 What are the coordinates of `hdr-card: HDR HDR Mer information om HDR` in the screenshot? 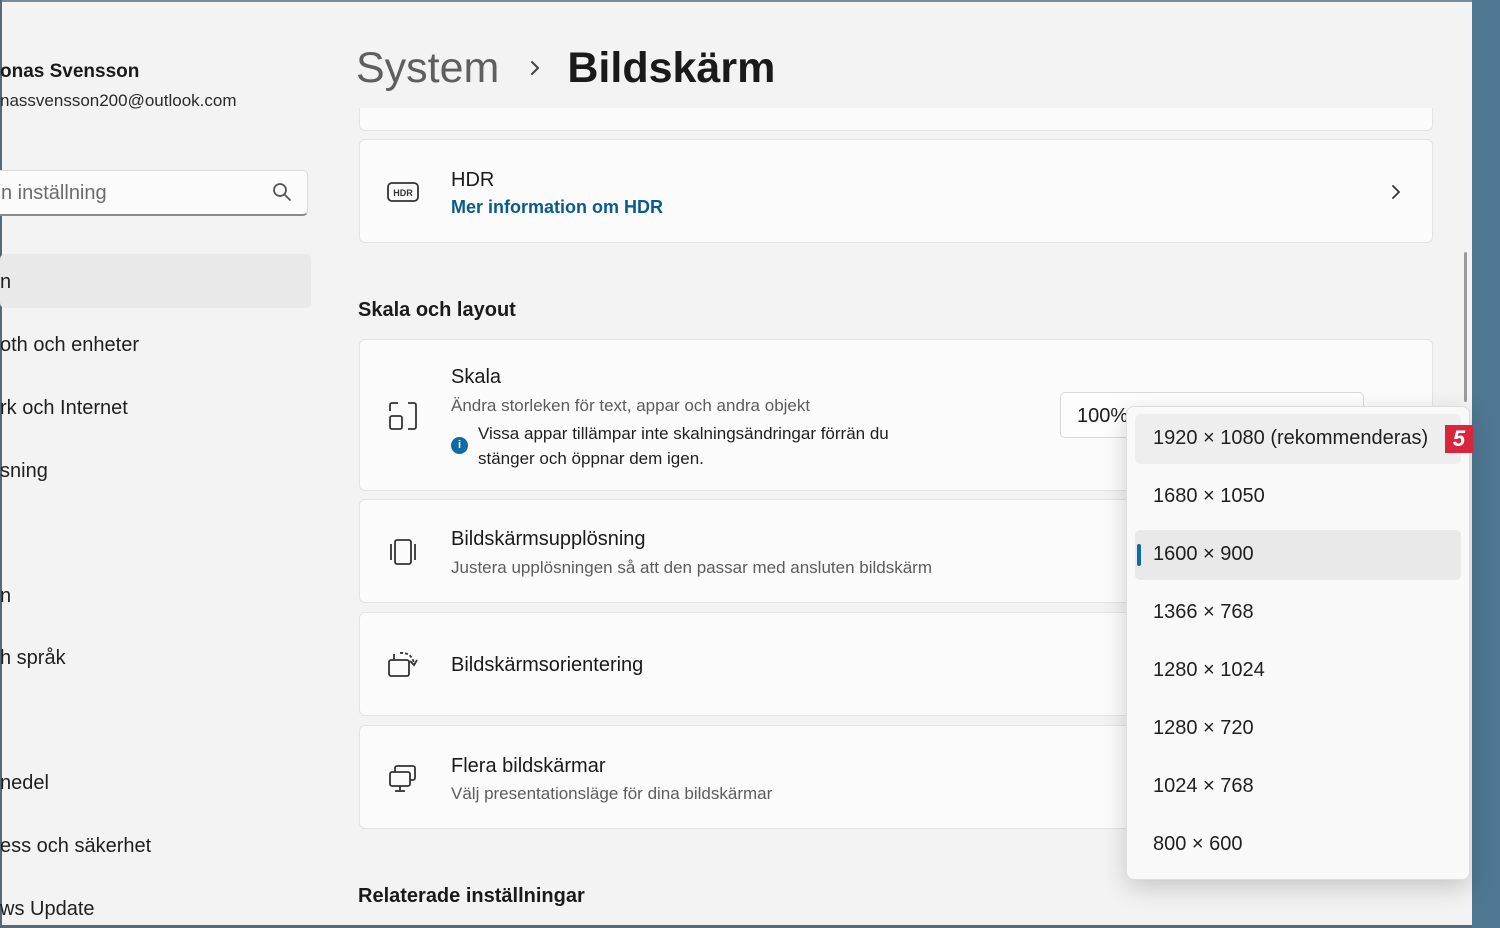 It's located at (896, 191).